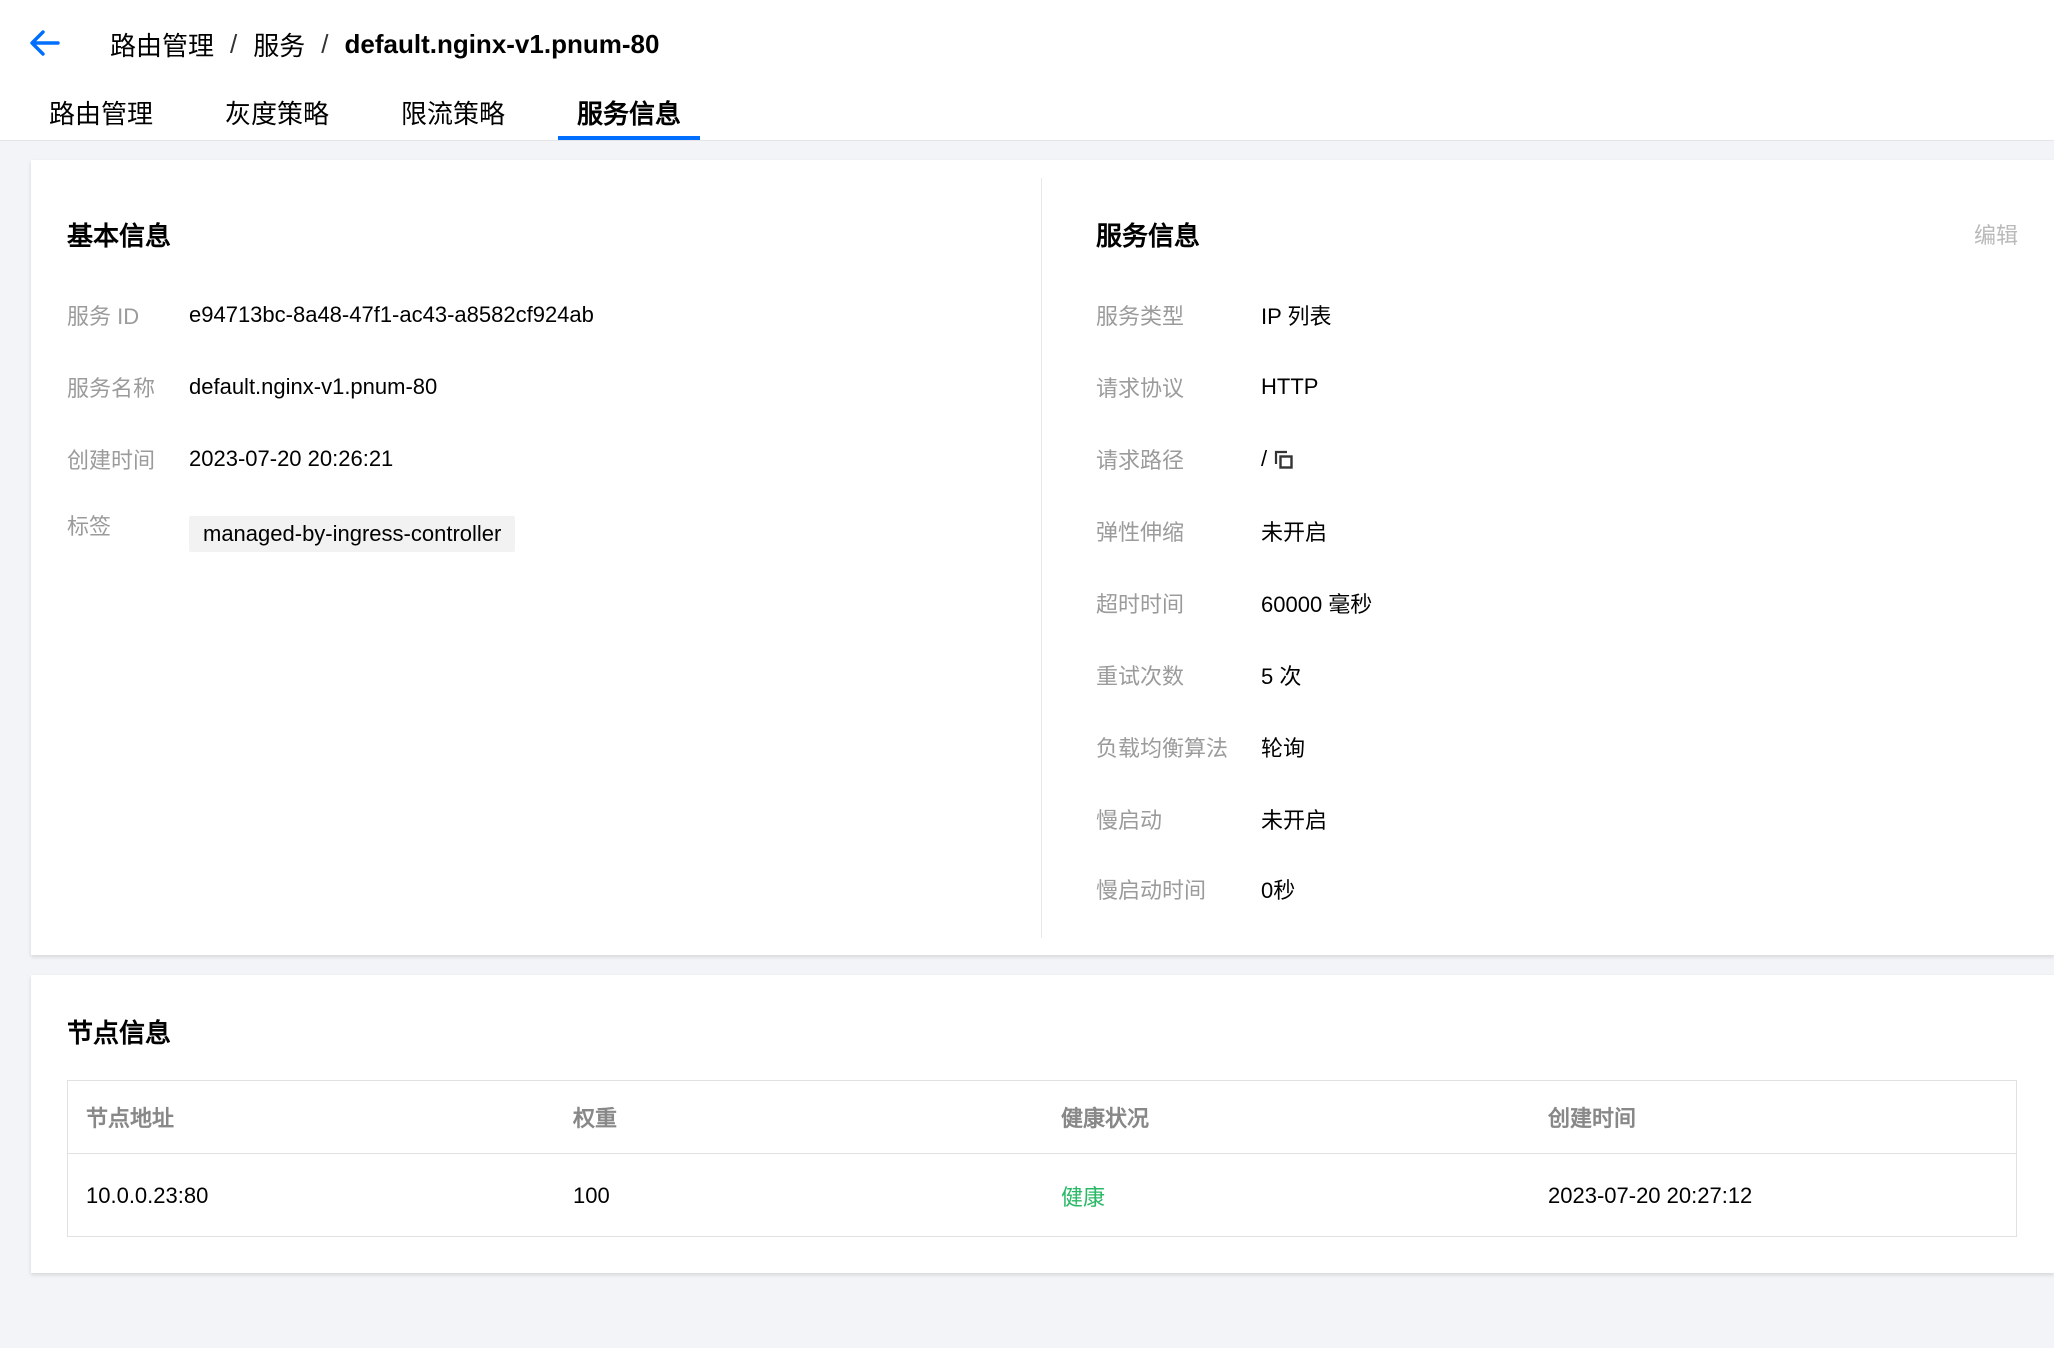 The width and height of the screenshot is (2054, 1348). What do you see at coordinates (1140, 316) in the screenshot?
I see `field-label: 服务类型` at bounding box center [1140, 316].